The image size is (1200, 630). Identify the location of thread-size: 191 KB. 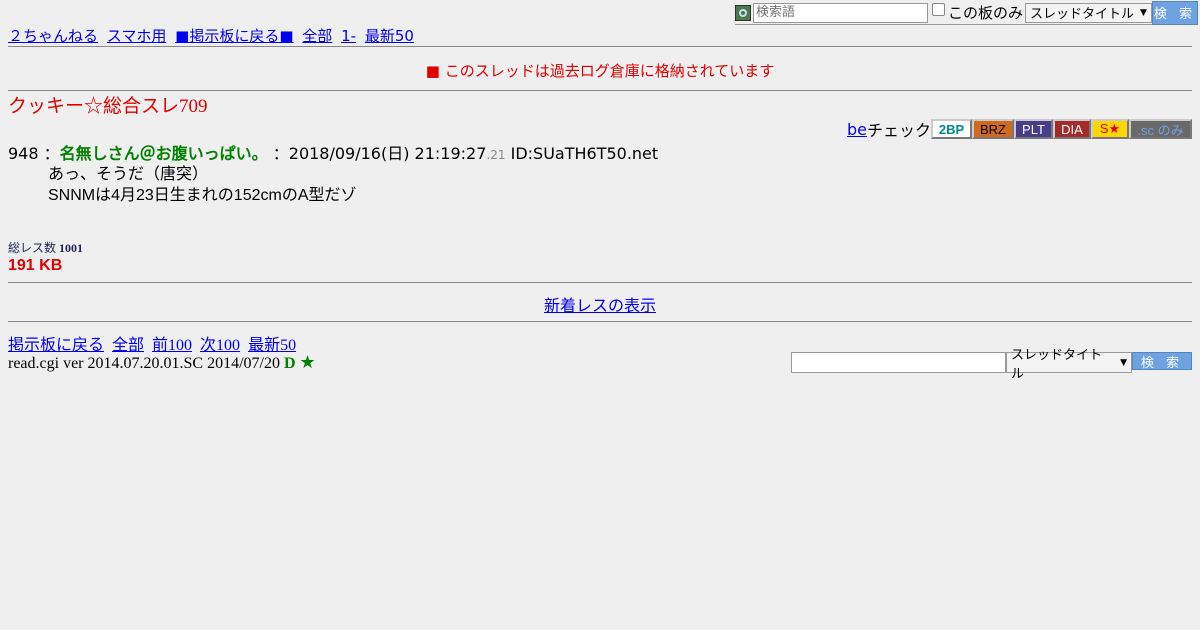
(35, 265).